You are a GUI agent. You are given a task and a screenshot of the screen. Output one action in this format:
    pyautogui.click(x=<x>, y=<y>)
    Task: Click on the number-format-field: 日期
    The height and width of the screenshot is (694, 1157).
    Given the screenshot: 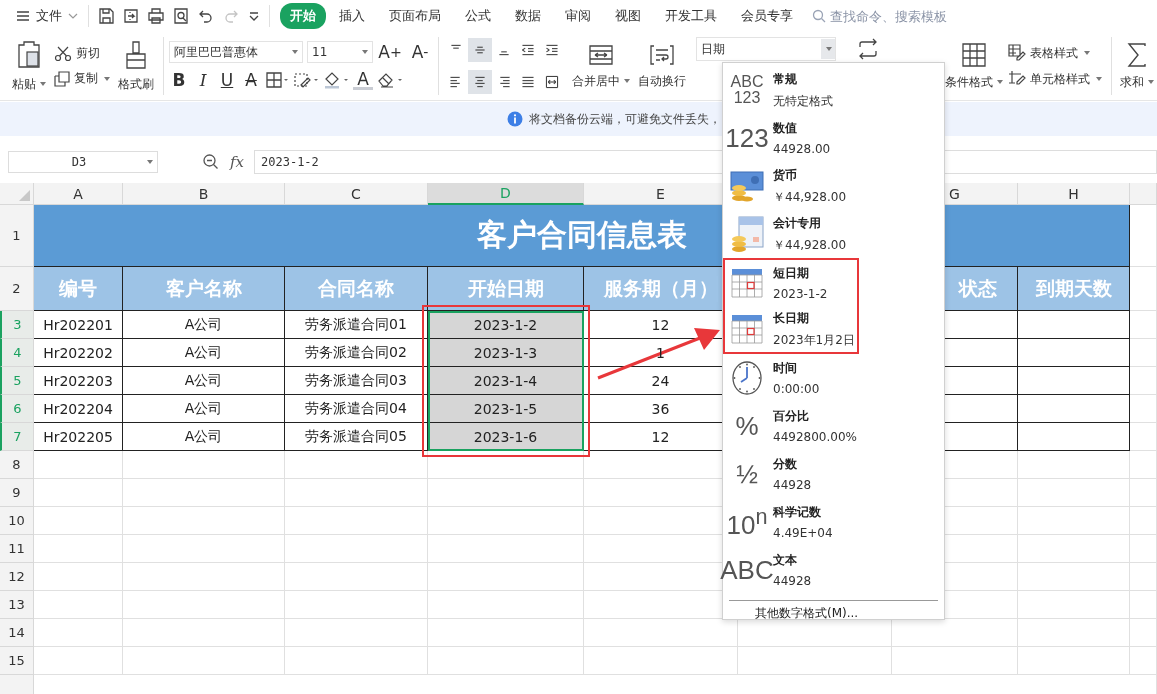 What is the action you would take?
    pyautogui.click(x=766, y=49)
    